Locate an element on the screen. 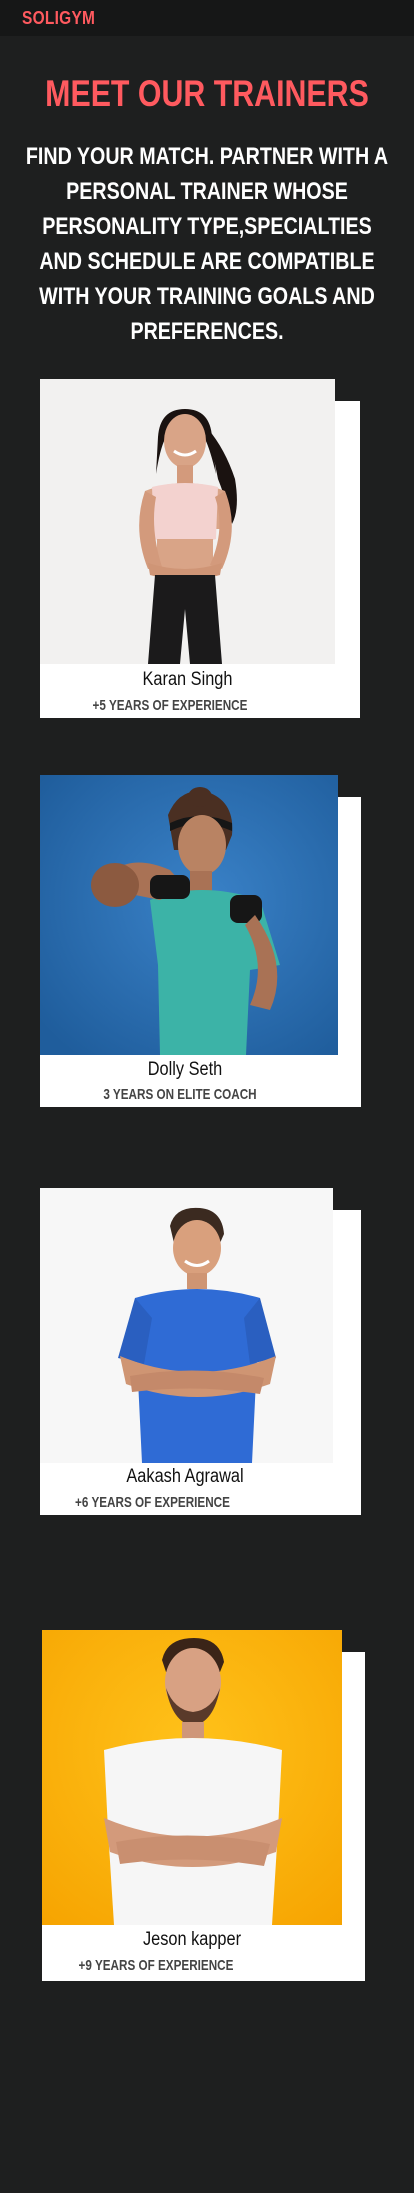 This screenshot has width=414, height=2193. top-bar: SOLIGYM is located at coordinates (207, 18).